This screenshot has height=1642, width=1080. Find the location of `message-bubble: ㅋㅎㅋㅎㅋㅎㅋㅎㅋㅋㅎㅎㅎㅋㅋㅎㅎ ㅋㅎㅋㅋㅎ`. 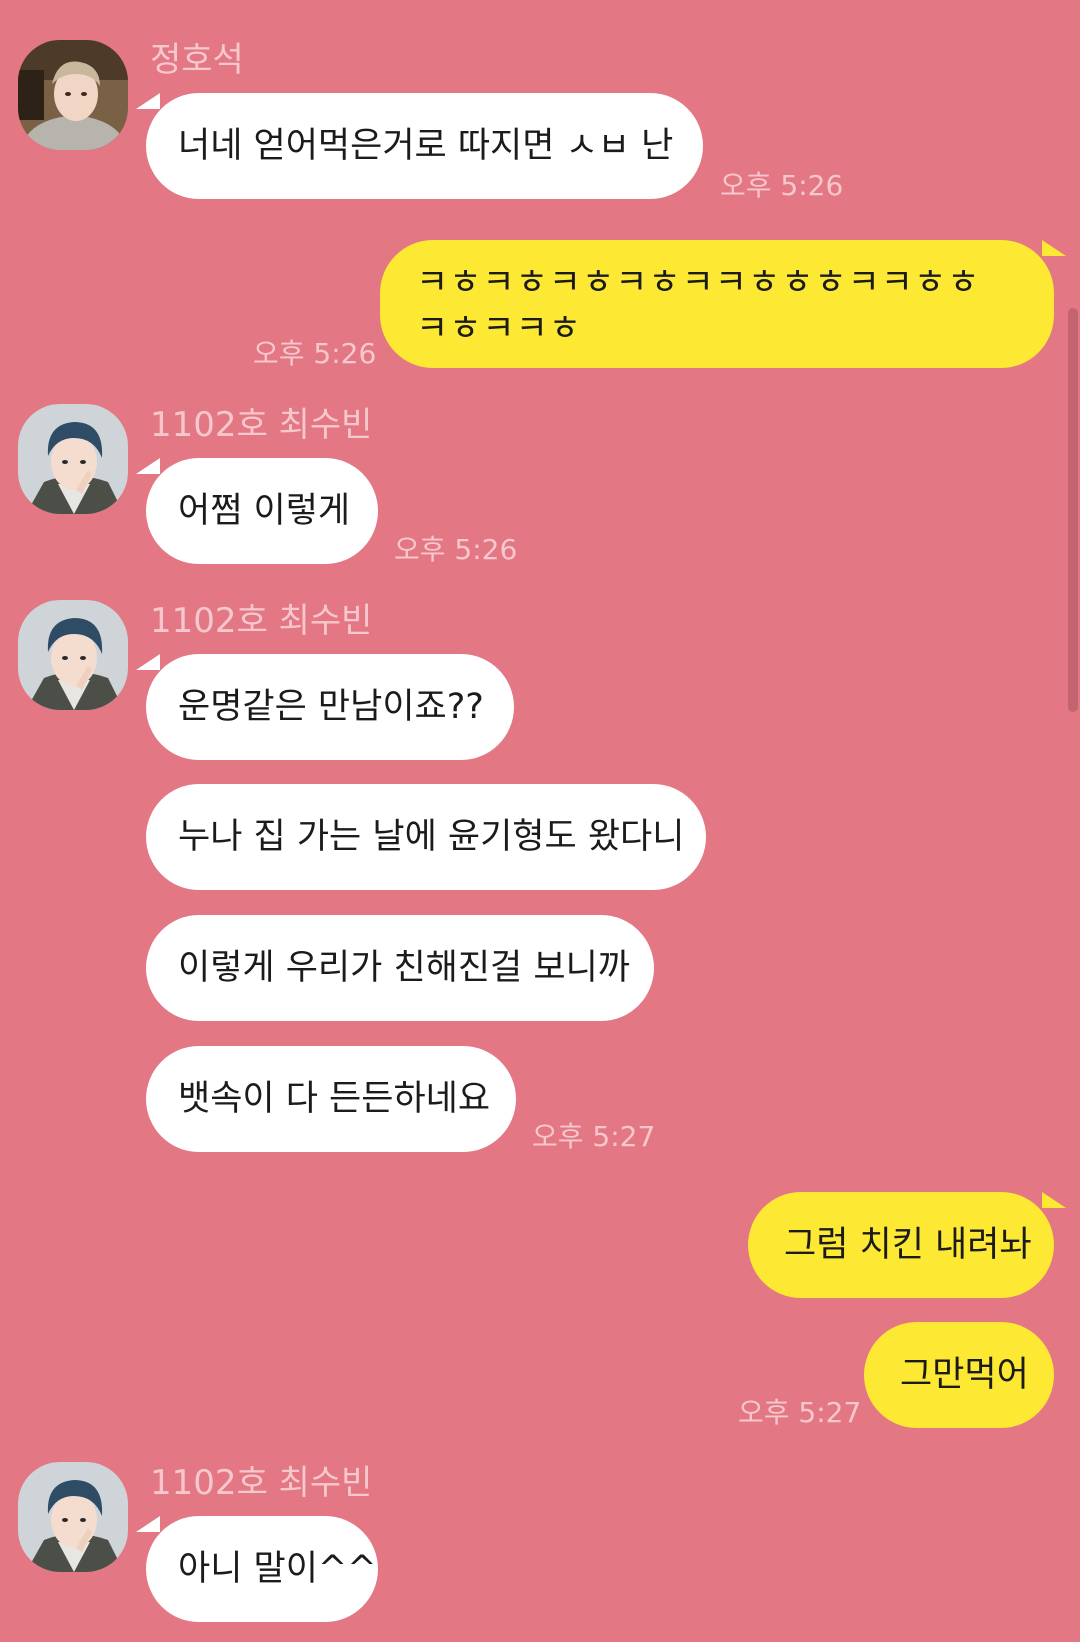

message-bubble: ㅋㅎㅋㅎㅋㅎㅋㅎㅋㅋㅎㅎㅎㅋㅋㅎㅎ ㅋㅎㅋㅋㅎ is located at coordinates (717, 304).